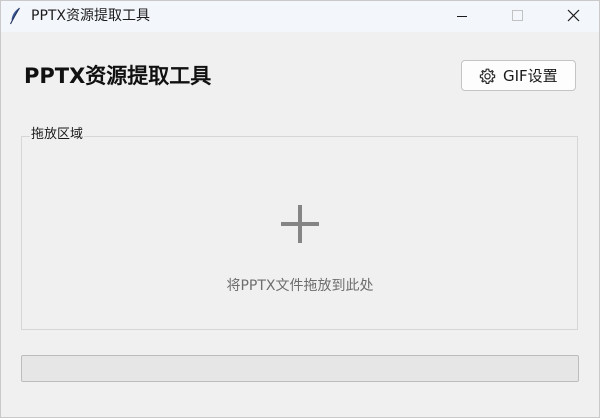 The height and width of the screenshot is (418, 600). What do you see at coordinates (530, 76) in the screenshot?
I see `gif-settings-label: GIF设置` at bounding box center [530, 76].